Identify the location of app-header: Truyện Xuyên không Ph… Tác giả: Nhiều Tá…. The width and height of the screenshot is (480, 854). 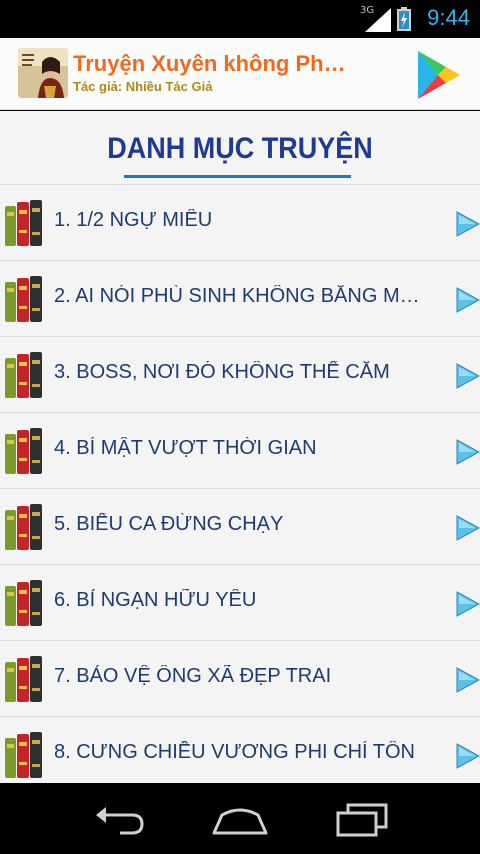
(240, 74).